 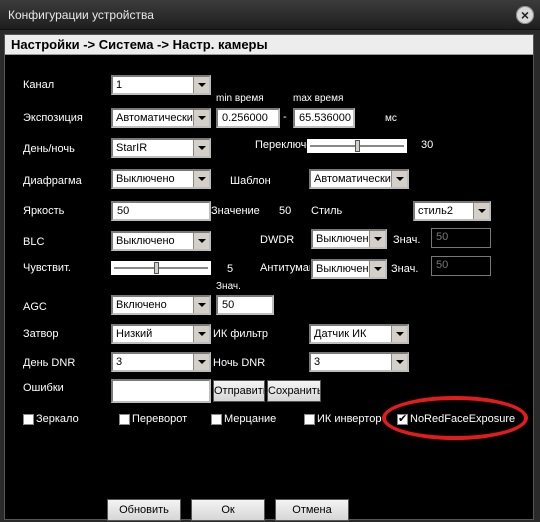 What do you see at coordinates (51, 419) in the screenshot?
I see `mirror-checkbox: Зеркало` at bounding box center [51, 419].